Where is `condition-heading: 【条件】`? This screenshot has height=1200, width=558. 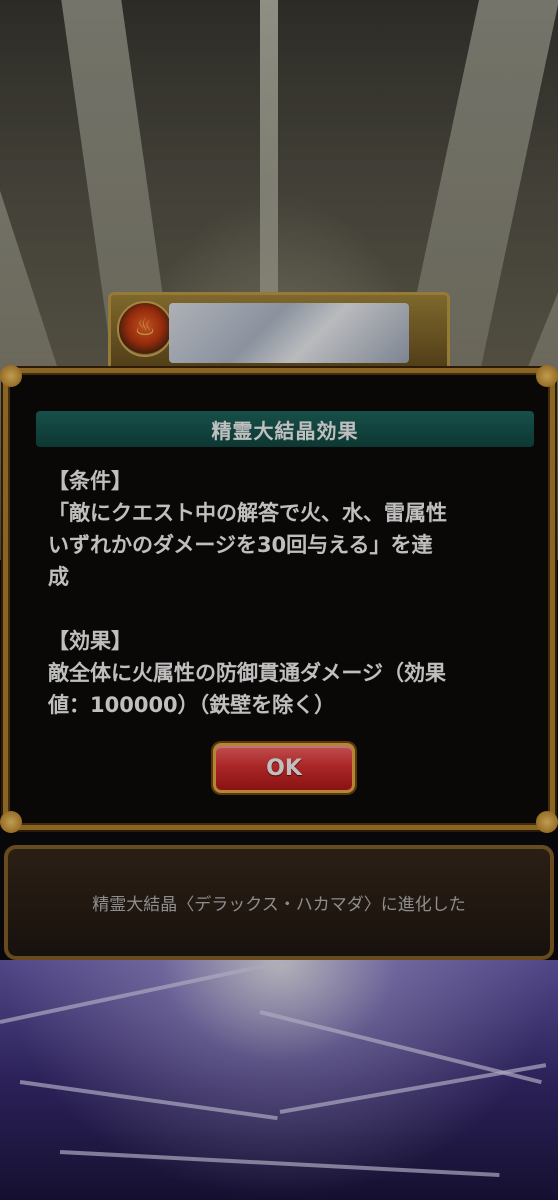
condition-heading: 【条件】 is located at coordinates (90, 481).